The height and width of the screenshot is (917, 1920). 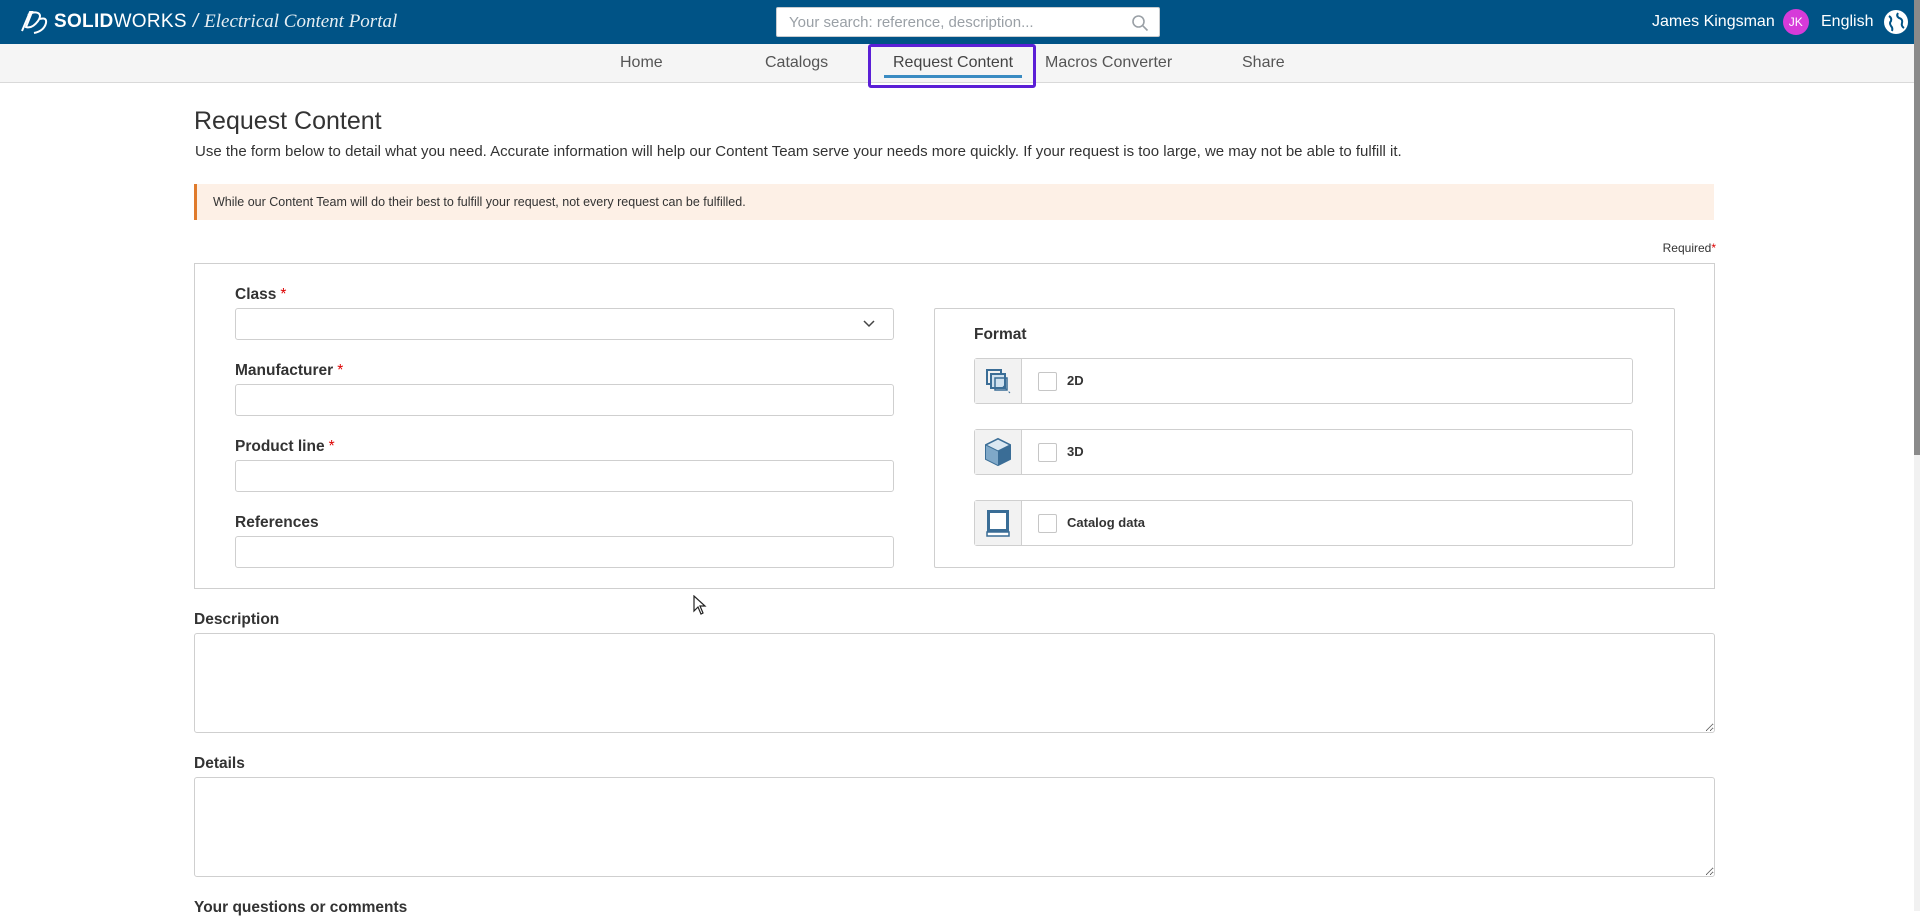 What do you see at coordinates (564, 552) in the screenshot?
I see `references-field` at bounding box center [564, 552].